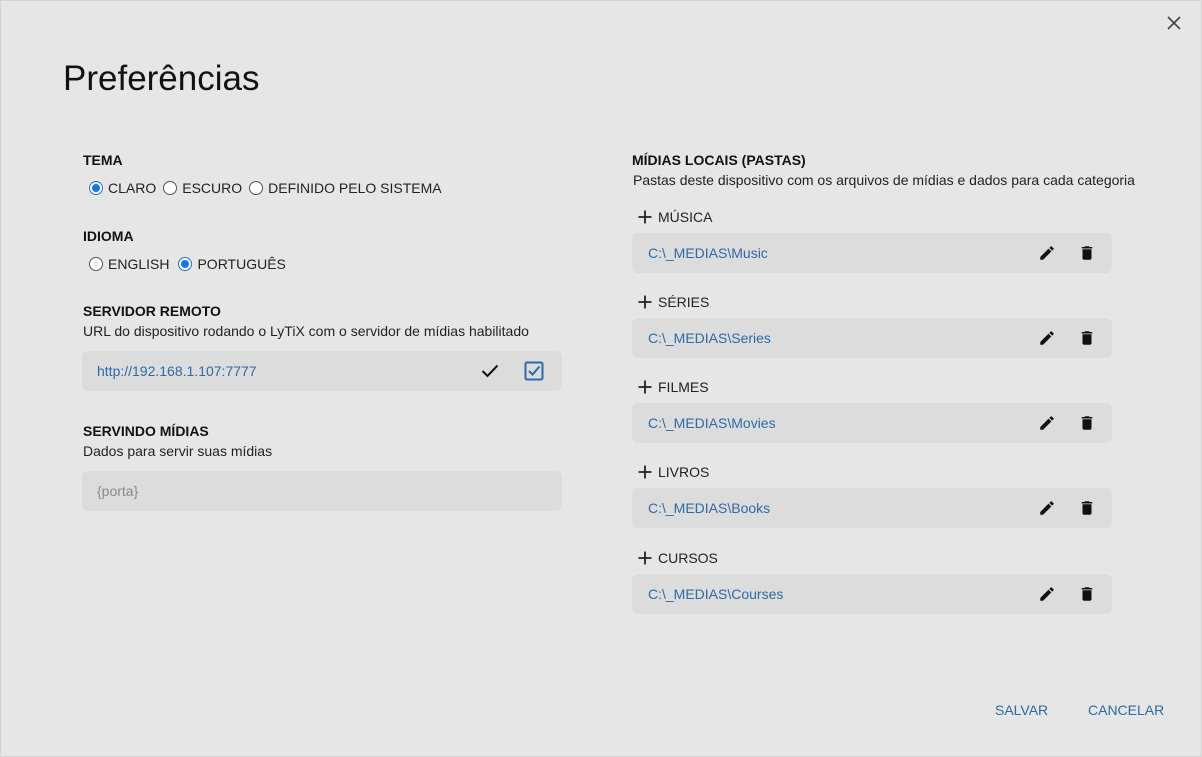 This screenshot has width=1202, height=757. Describe the element at coordinates (684, 472) in the screenshot. I see `category-label: LIVROS` at that location.